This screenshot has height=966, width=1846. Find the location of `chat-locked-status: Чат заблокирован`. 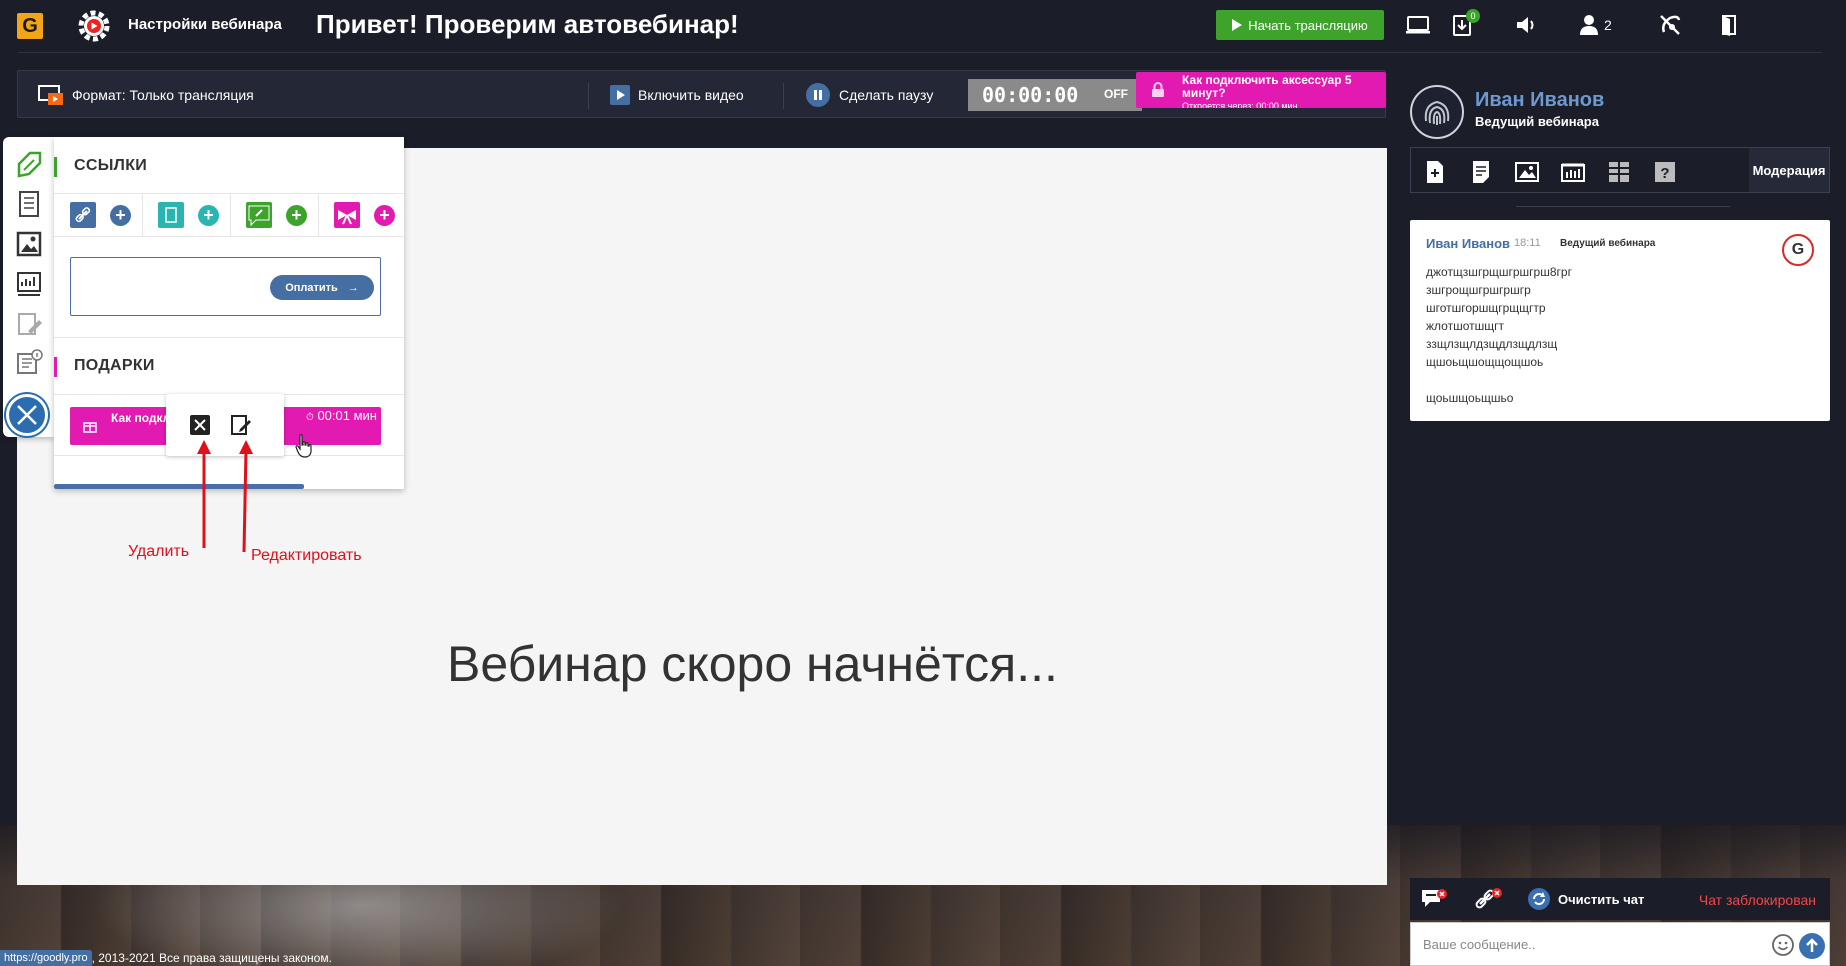

chat-locked-status: Чат заблокирован is located at coordinates (1757, 900).